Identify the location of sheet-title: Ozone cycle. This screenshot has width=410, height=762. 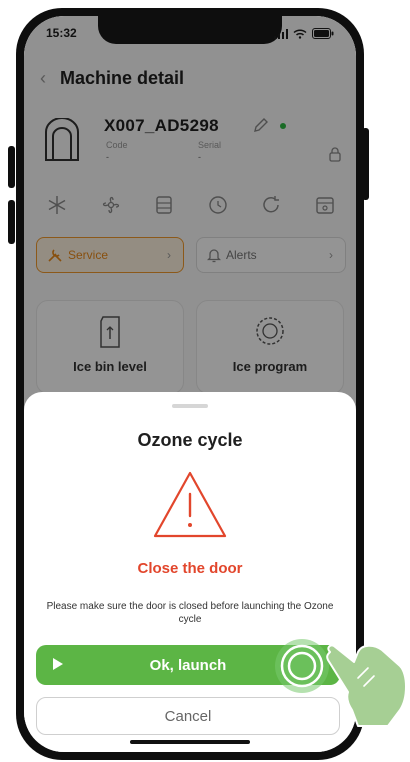
(190, 440).